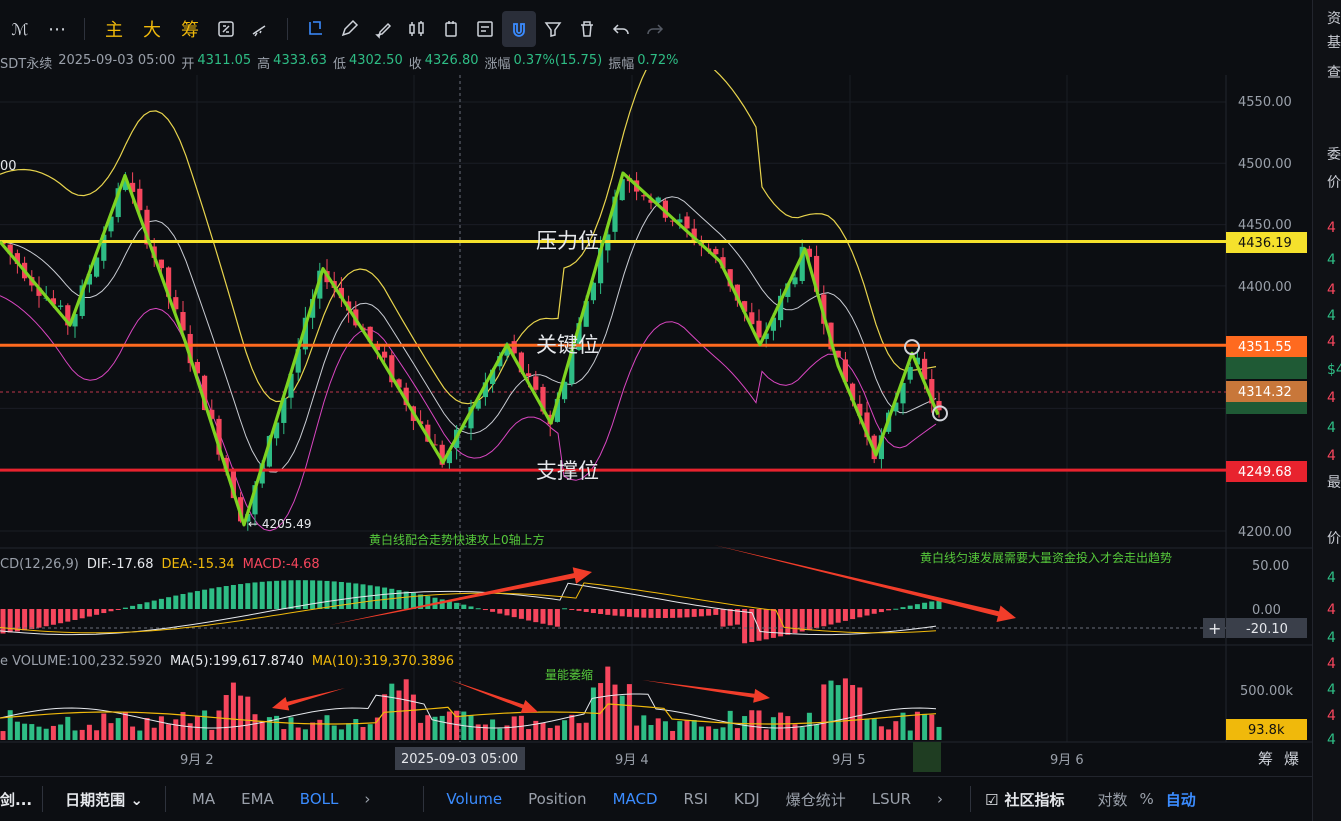 The height and width of the screenshot is (821, 1341). What do you see at coordinates (1105, 799) in the screenshot?
I see `log-scale-toggle: 对数` at bounding box center [1105, 799].